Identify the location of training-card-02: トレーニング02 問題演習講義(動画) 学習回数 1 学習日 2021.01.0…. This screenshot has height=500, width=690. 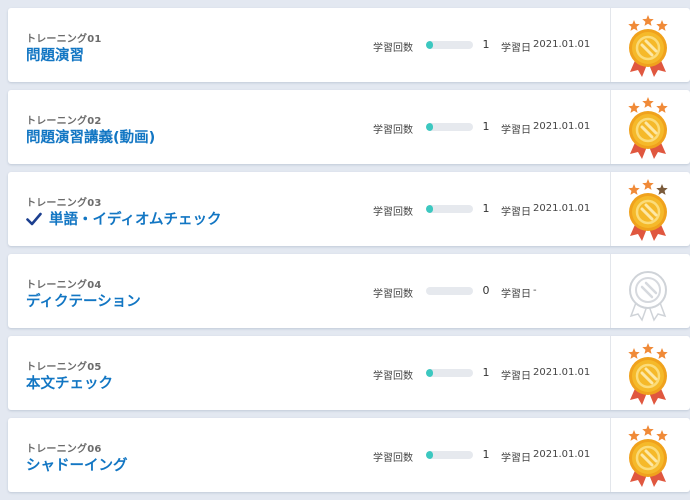
(349, 127).